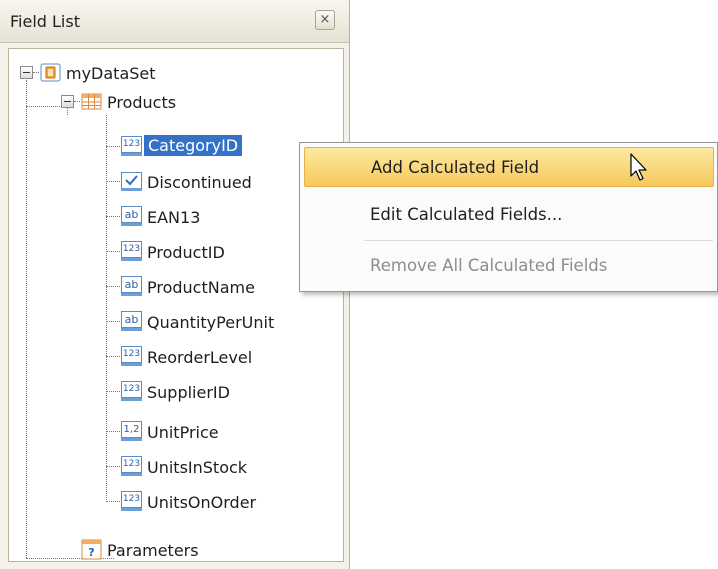 The width and height of the screenshot is (718, 569). I want to click on field-label: ProductID, so click(186, 252).